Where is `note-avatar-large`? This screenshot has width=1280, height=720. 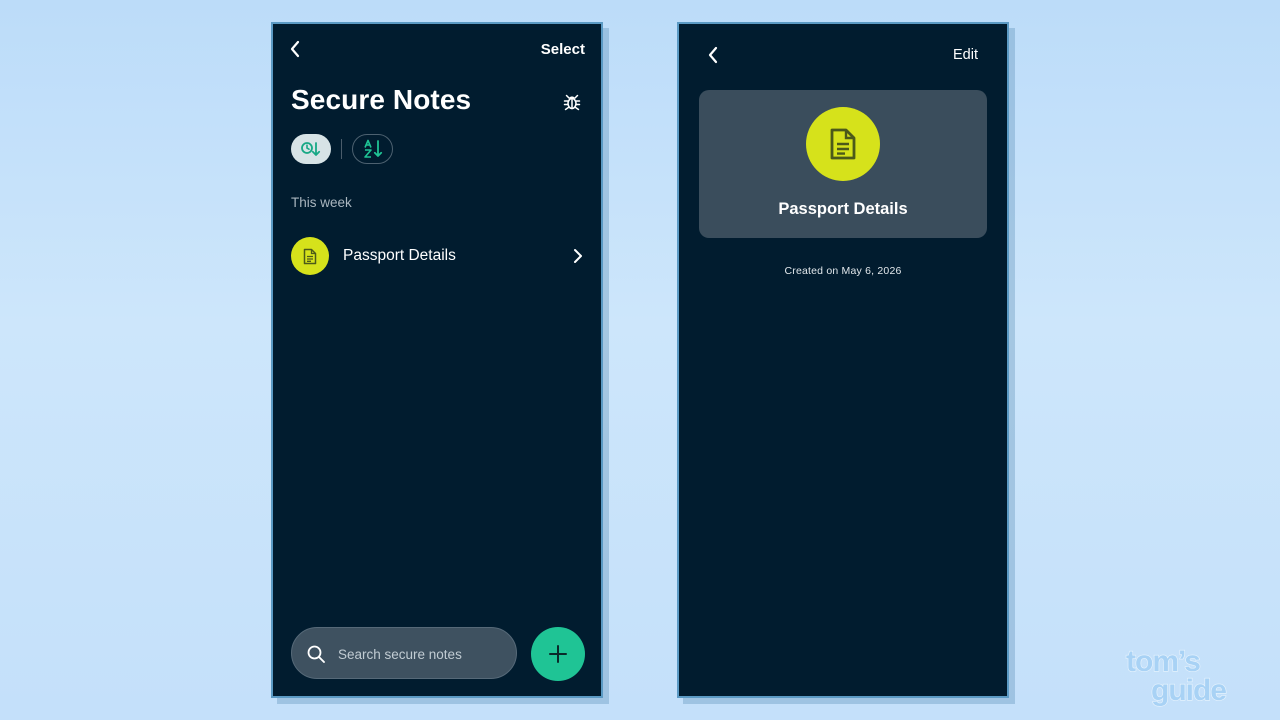 note-avatar-large is located at coordinates (843, 144).